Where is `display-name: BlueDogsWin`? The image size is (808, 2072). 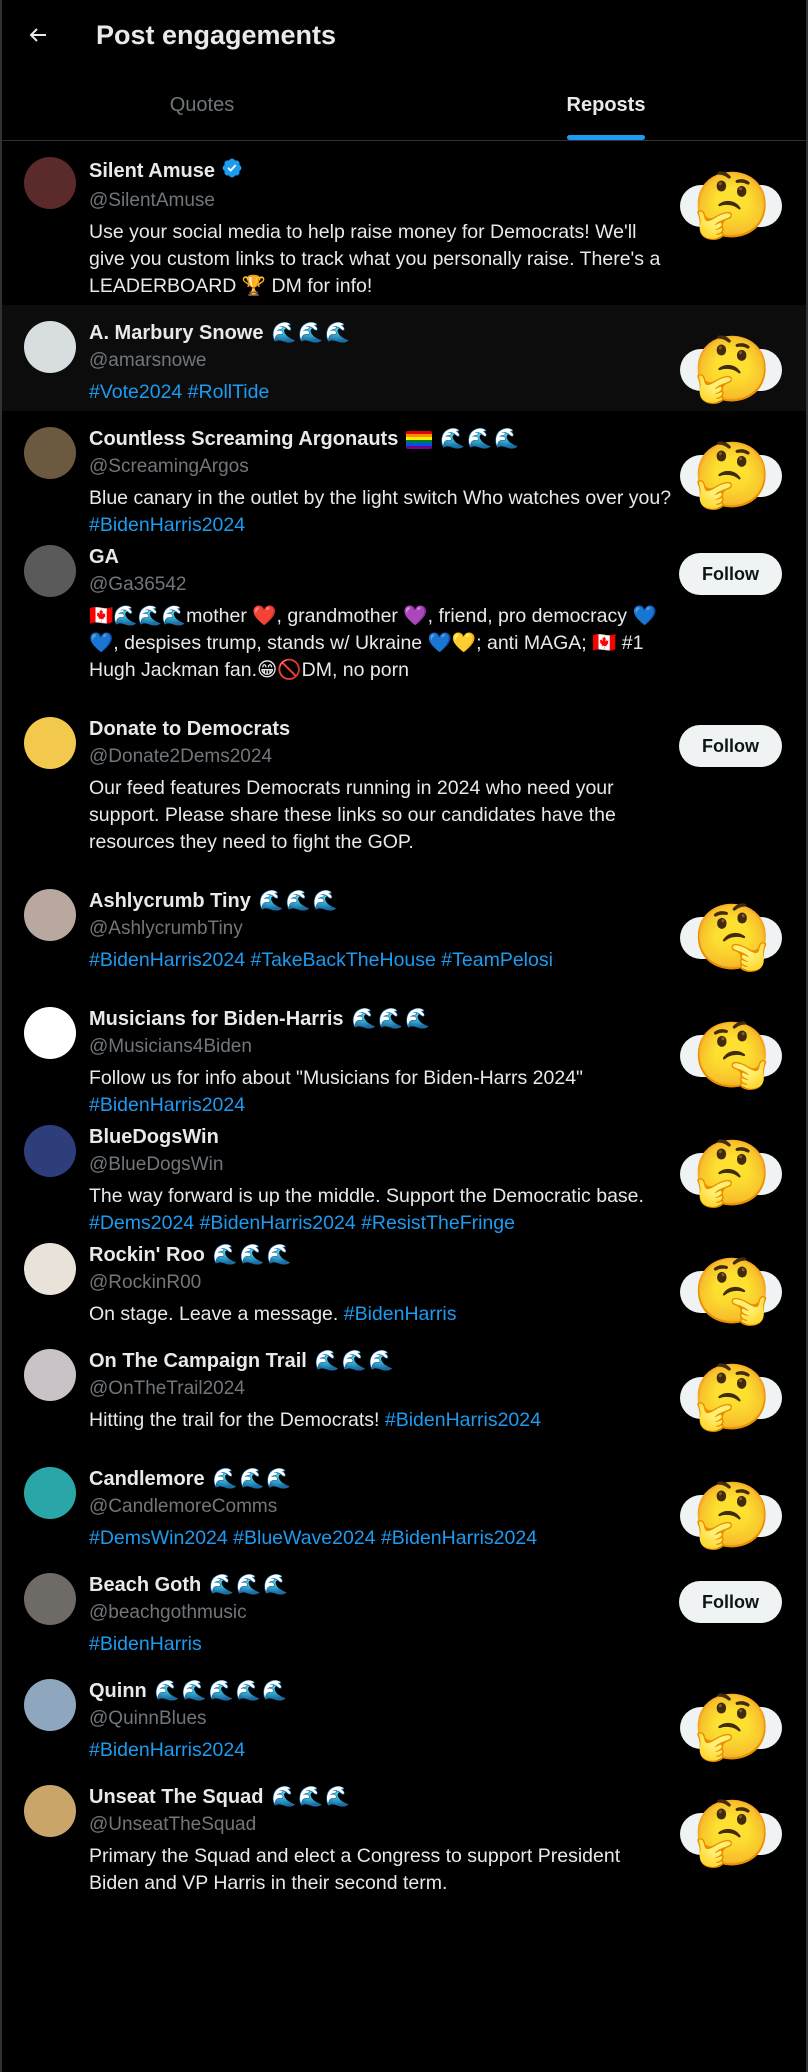 display-name: BlueDogsWin is located at coordinates (154, 1137).